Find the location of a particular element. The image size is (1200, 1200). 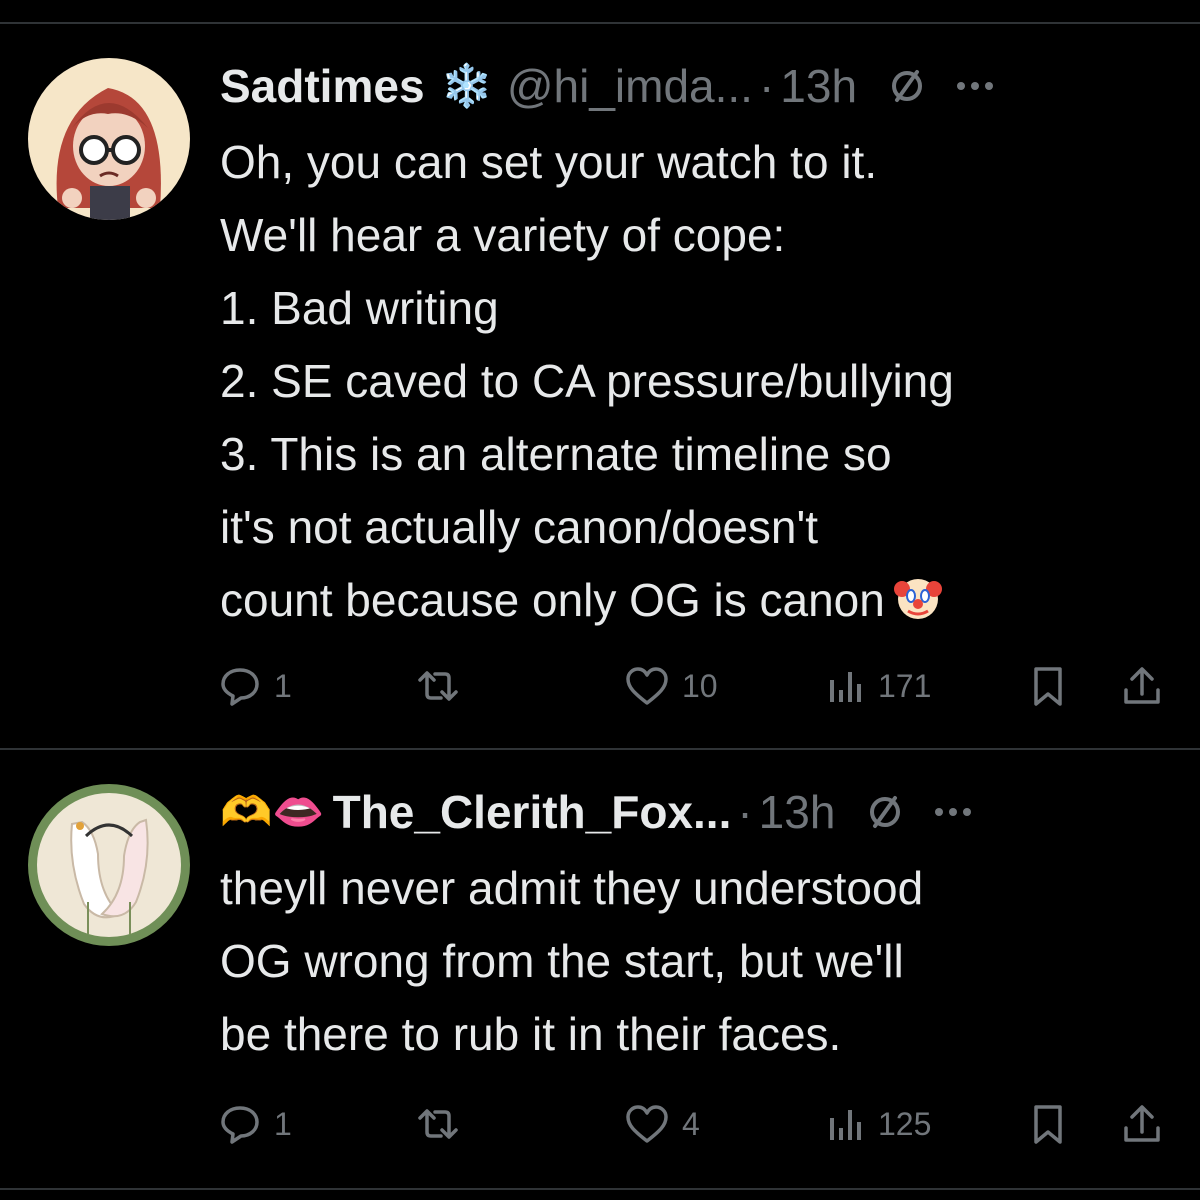

views-button: 125 is located at coordinates (878, 1124).